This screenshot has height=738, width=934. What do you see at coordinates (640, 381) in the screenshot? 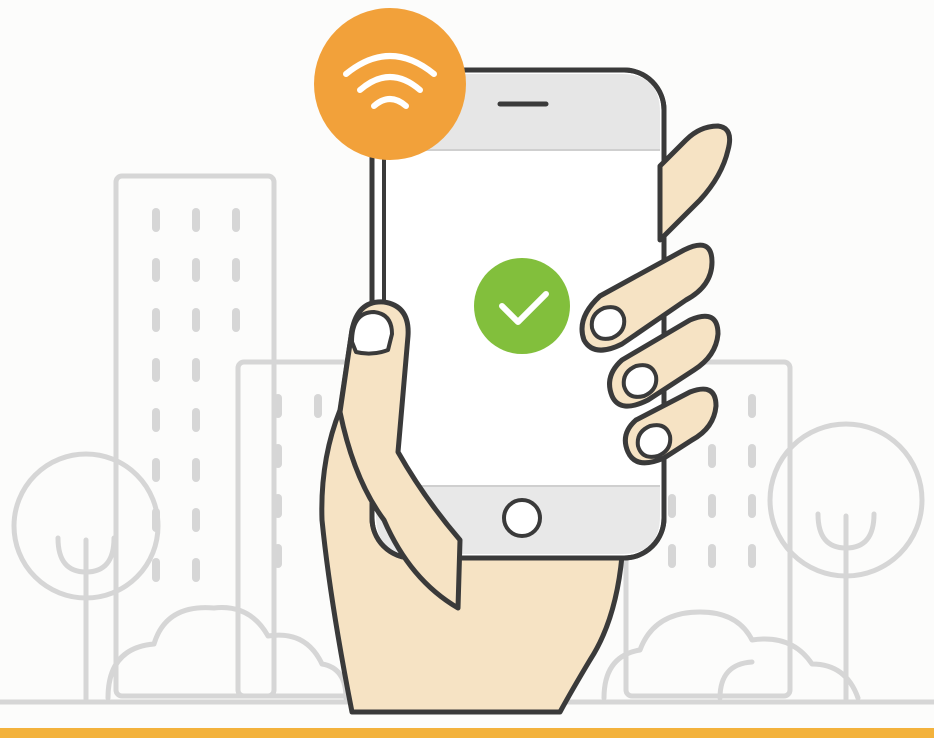
I see `finger-3-nail` at bounding box center [640, 381].